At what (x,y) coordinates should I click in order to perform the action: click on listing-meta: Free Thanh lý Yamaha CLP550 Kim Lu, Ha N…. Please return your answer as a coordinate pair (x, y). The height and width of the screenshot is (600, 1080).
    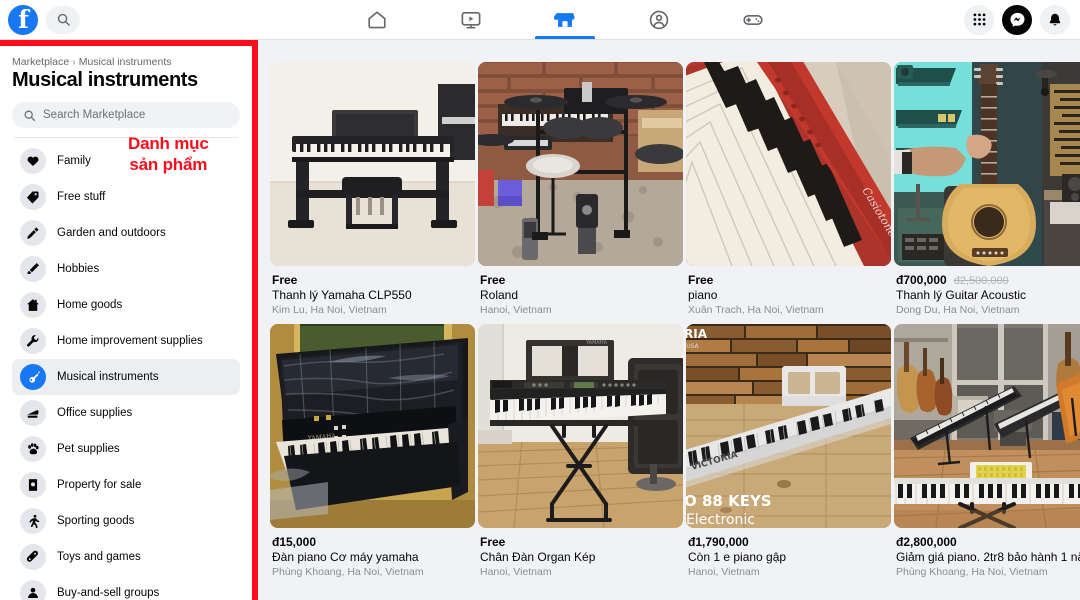
    Looking at the image, I should click on (372, 291).